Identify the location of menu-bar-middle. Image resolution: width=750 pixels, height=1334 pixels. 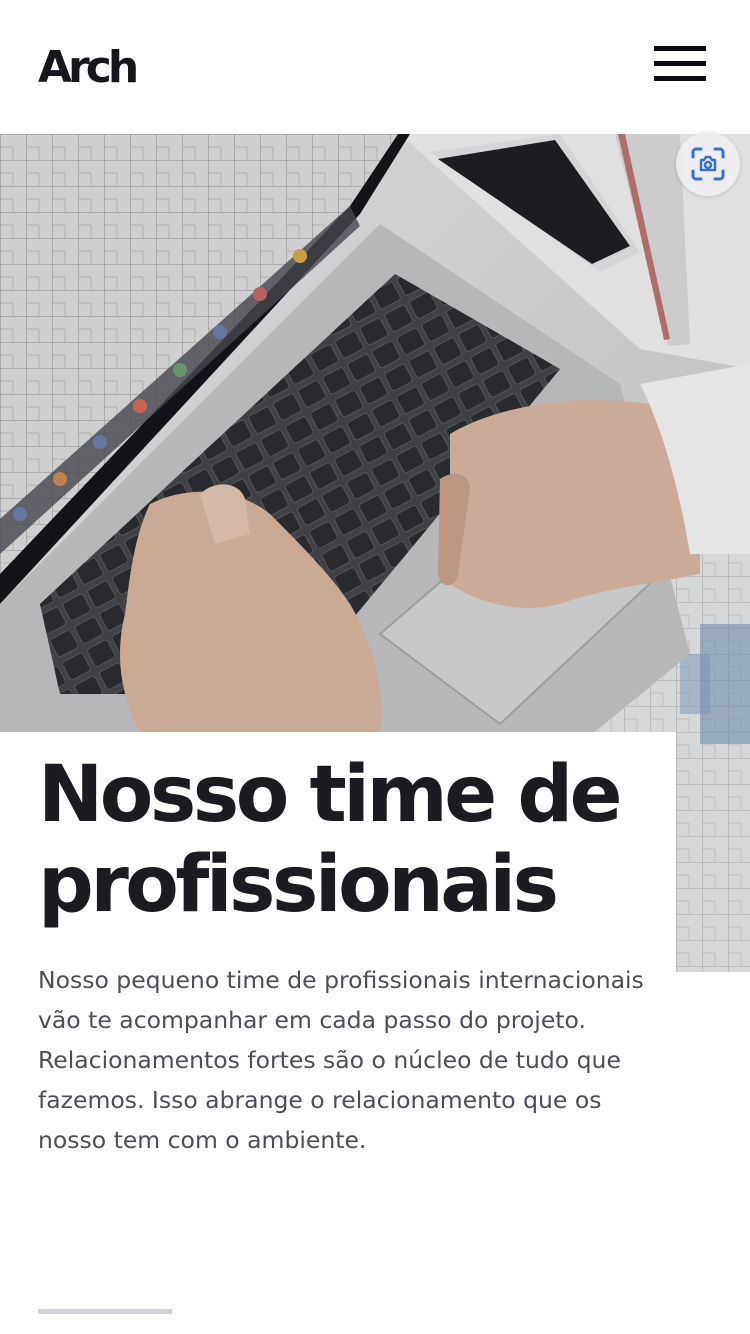
(680, 63).